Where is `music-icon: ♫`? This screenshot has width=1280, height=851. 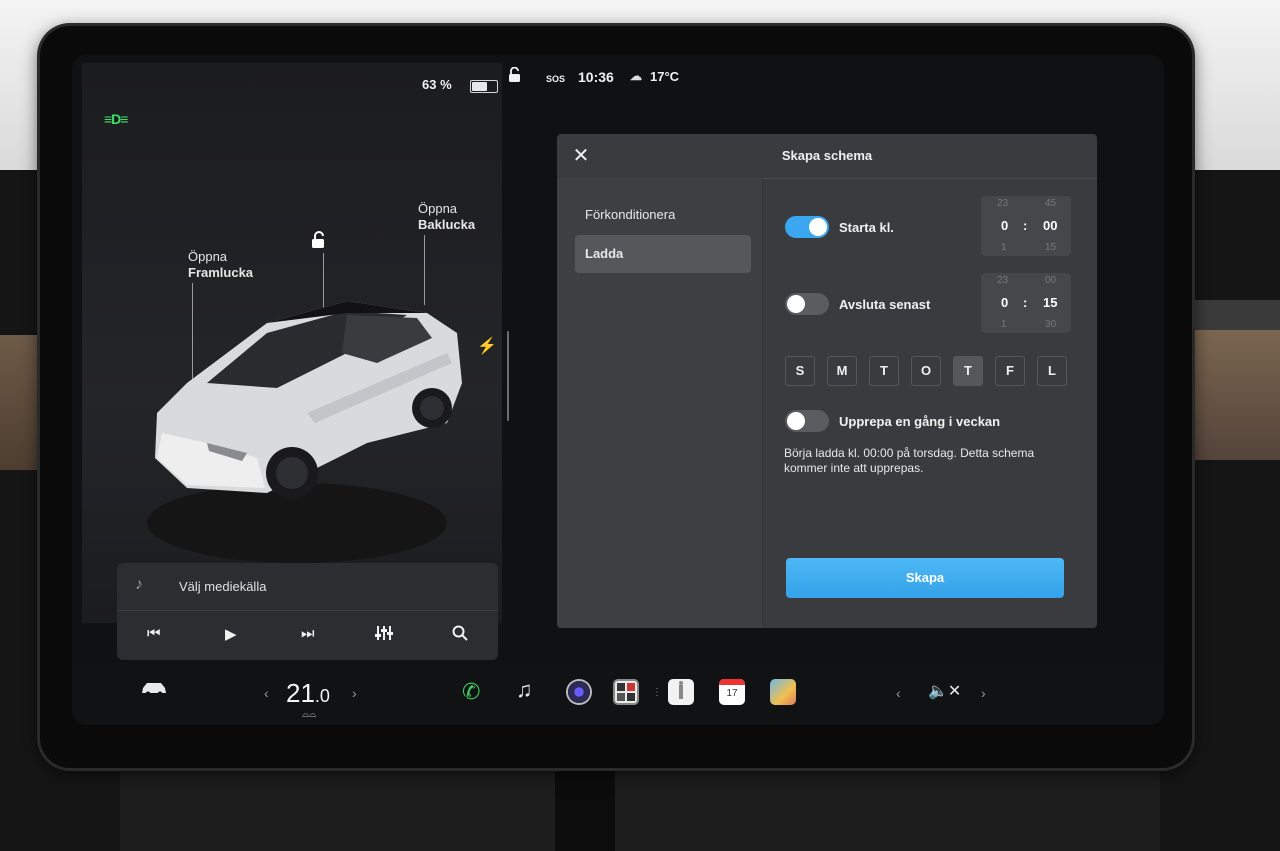
music-icon: ♫ is located at coordinates (524, 690).